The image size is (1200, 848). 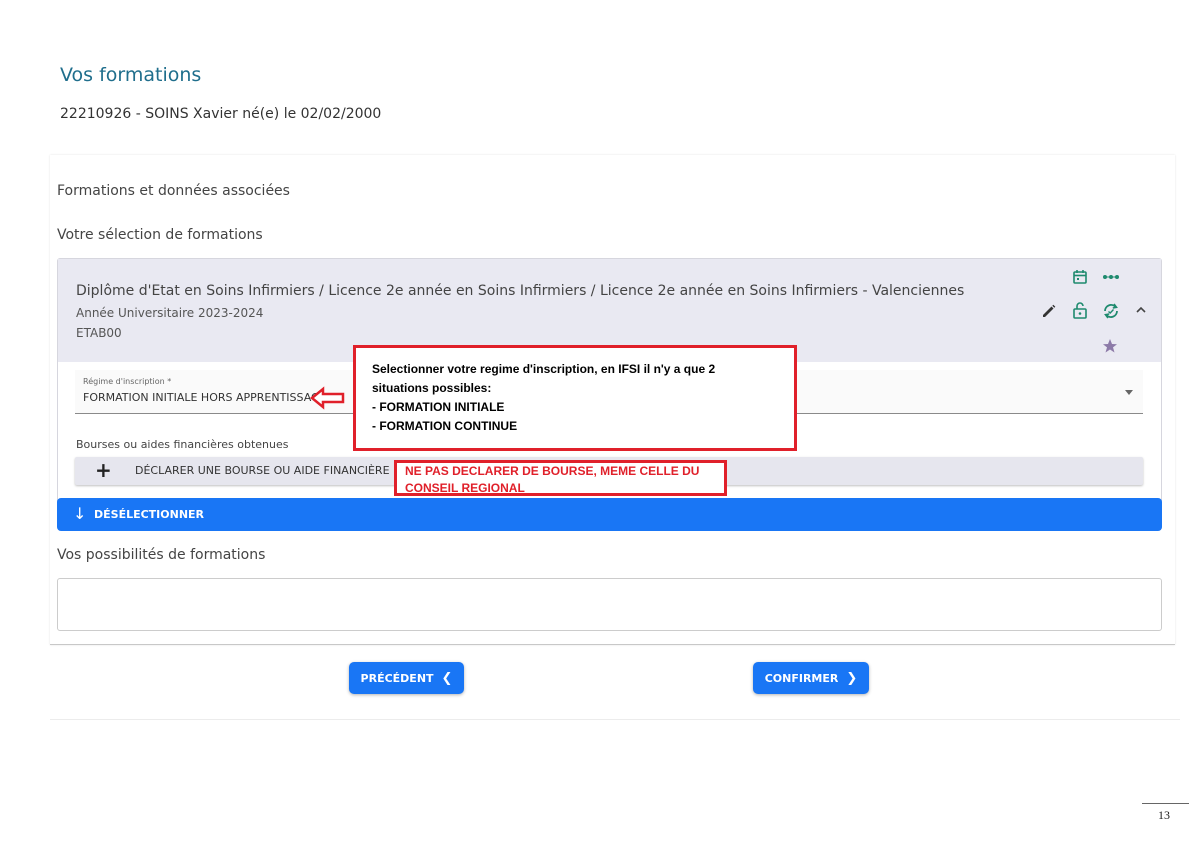 I want to click on possibilites-section-title: Vos possibilités de formations, so click(x=161, y=555).